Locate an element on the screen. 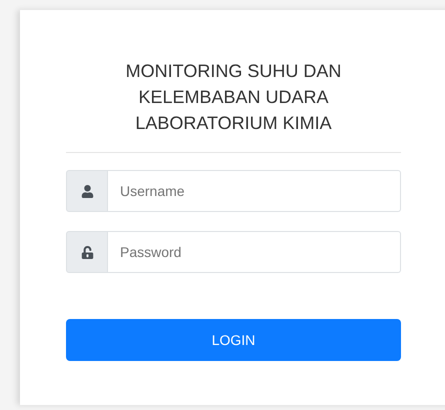 This screenshot has width=445, height=410. input-field: Password is located at coordinates (254, 252).